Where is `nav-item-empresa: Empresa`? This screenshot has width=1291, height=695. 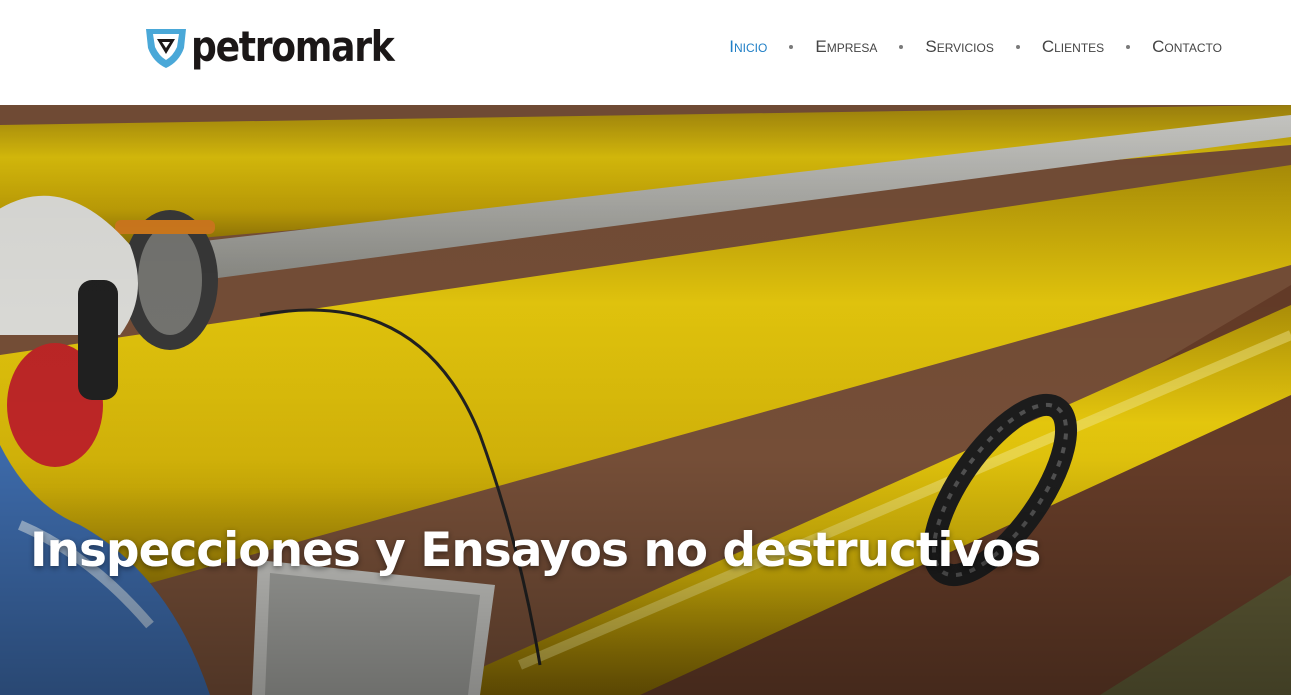 nav-item-empresa: Empresa is located at coordinates (846, 47).